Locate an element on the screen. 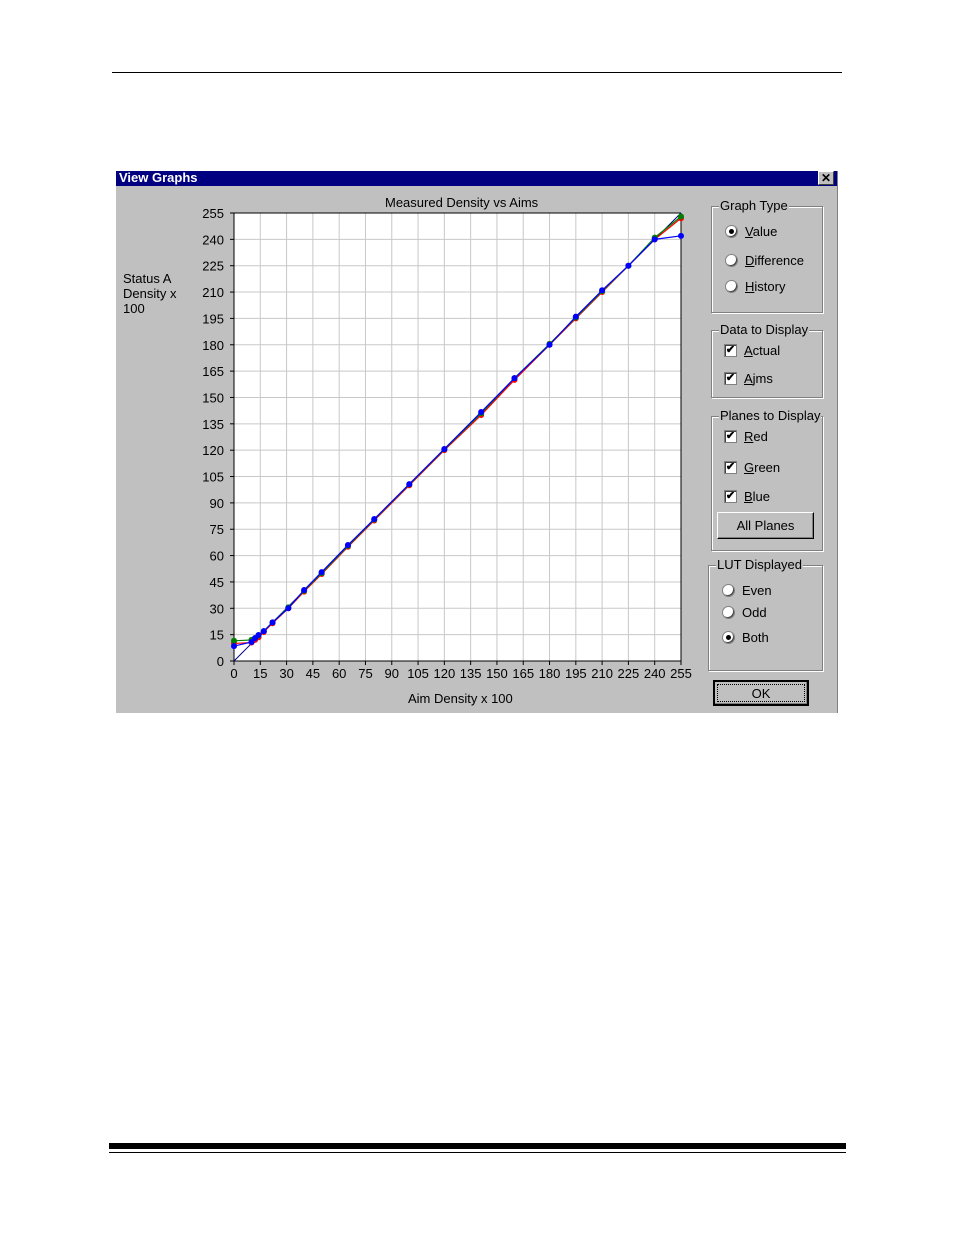 The height and width of the screenshot is (1235, 954). option-label: Odd is located at coordinates (754, 612).